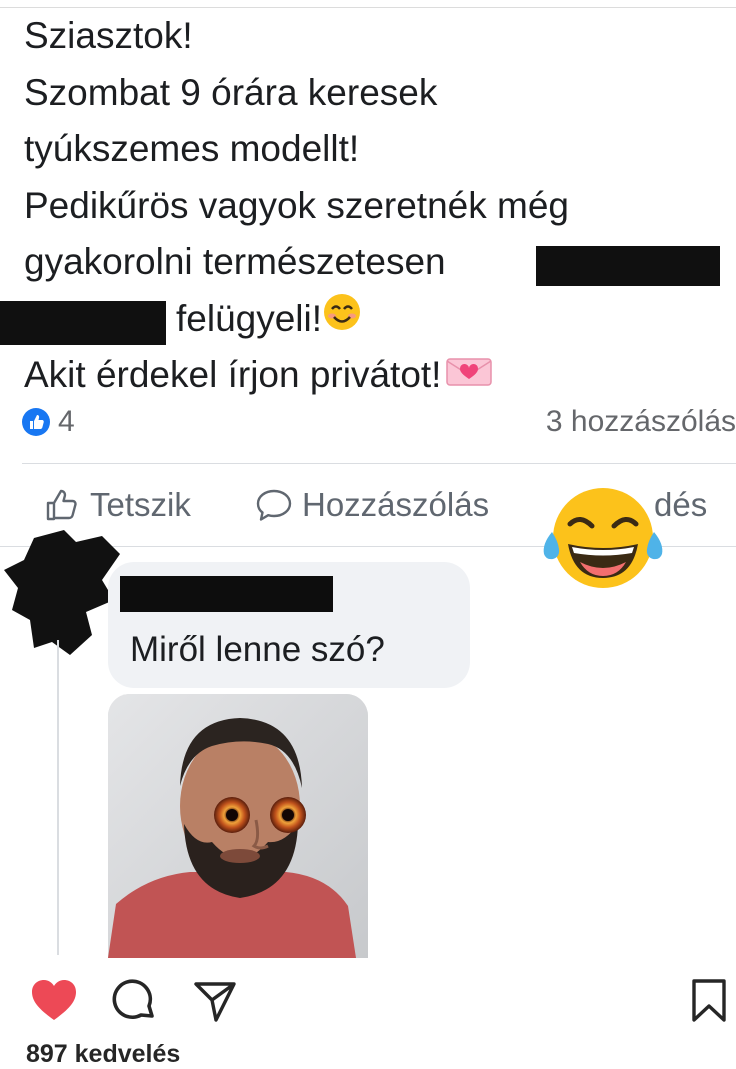 This screenshot has width=736, height=1069. I want to click on like-label: Tetszik, so click(140, 504).